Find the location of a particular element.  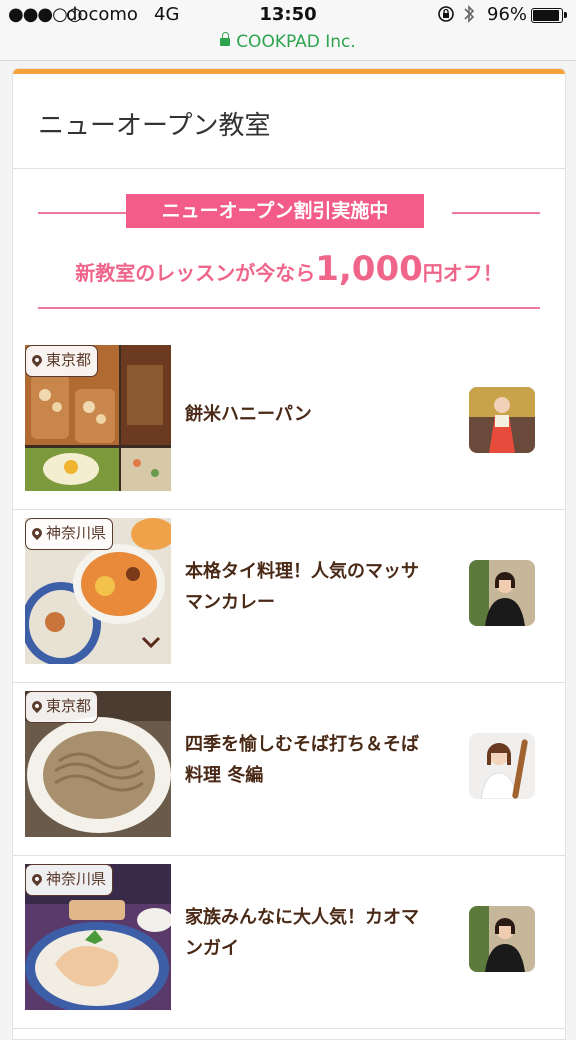

rotation-lock-icon is located at coordinates (446, 14).